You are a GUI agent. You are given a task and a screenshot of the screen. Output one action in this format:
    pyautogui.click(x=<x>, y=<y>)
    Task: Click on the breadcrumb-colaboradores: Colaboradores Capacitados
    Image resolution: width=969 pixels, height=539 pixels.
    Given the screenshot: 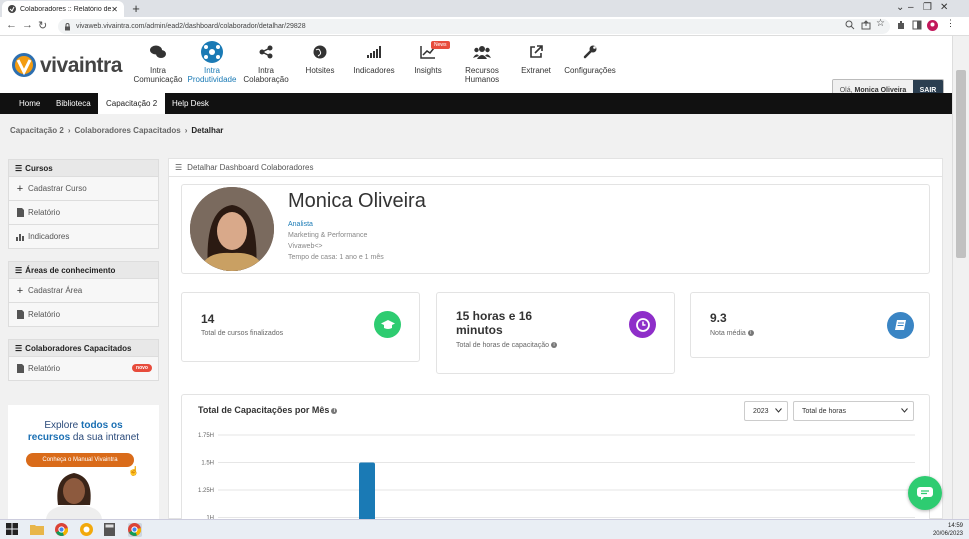 What is the action you would take?
    pyautogui.click(x=127, y=130)
    